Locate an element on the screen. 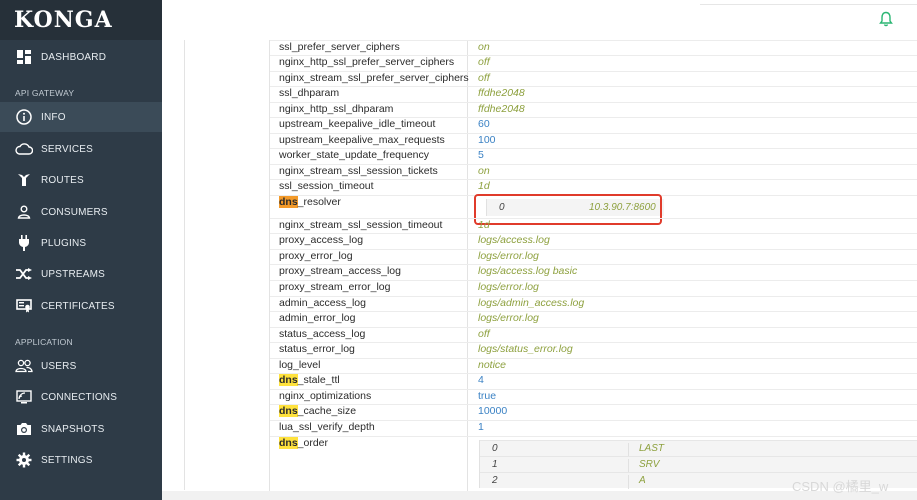  config-value: 1 is located at coordinates (481, 427).